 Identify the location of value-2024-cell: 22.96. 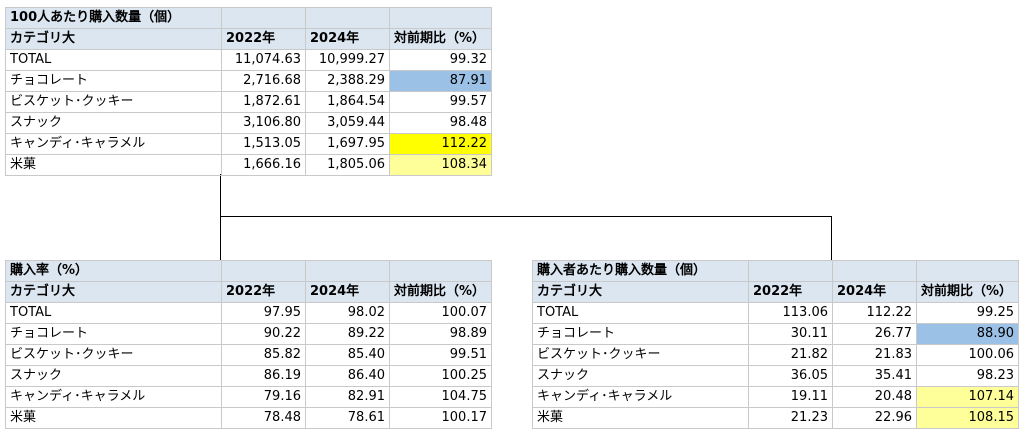
(874, 418).